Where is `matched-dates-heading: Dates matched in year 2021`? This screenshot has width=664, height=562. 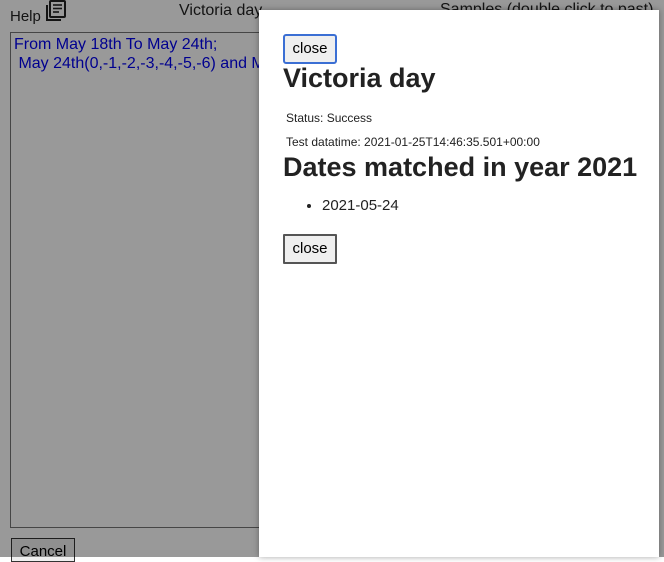
matched-dates-heading: Dates matched in year 2021 is located at coordinates (460, 167).